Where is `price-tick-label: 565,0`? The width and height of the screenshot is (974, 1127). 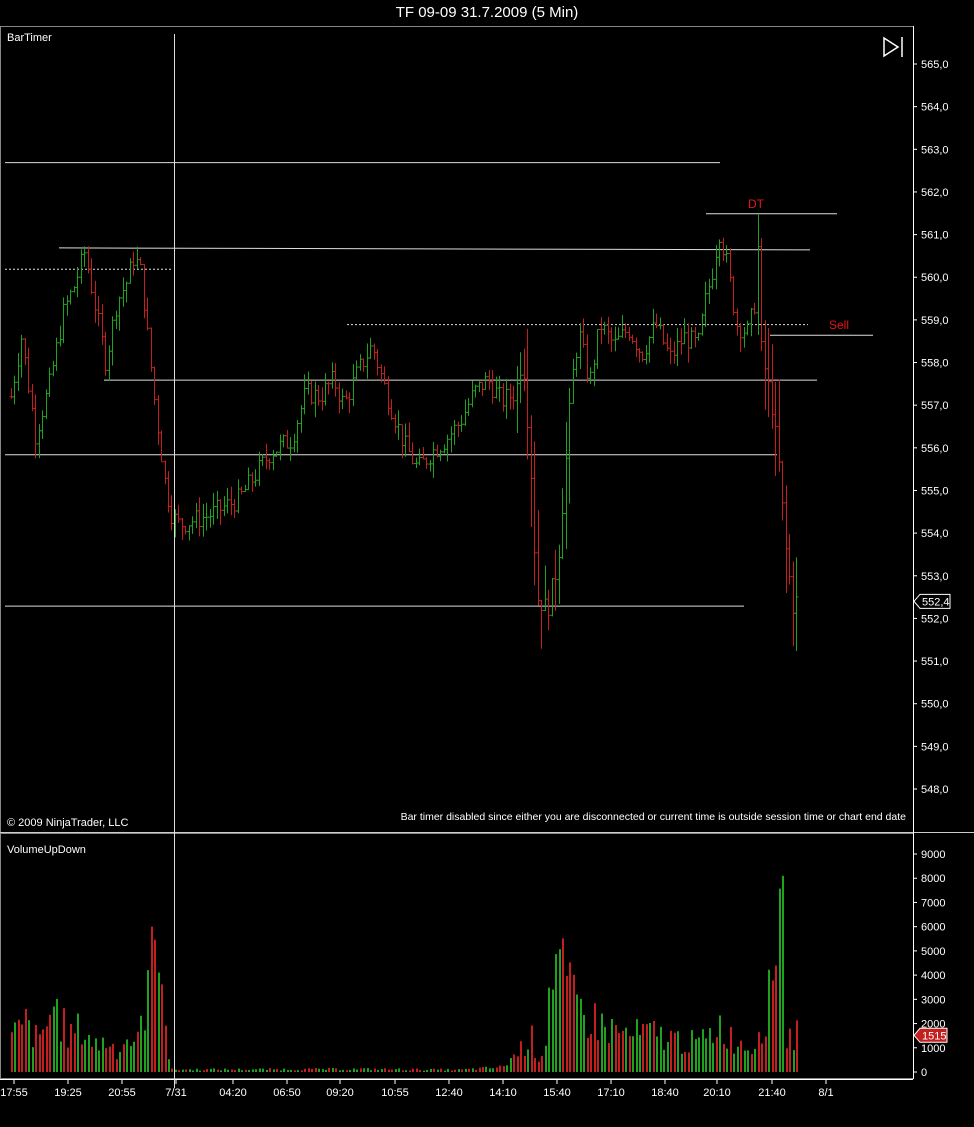
price-tick-label: 565,0 is located at coordinates (935, 65).